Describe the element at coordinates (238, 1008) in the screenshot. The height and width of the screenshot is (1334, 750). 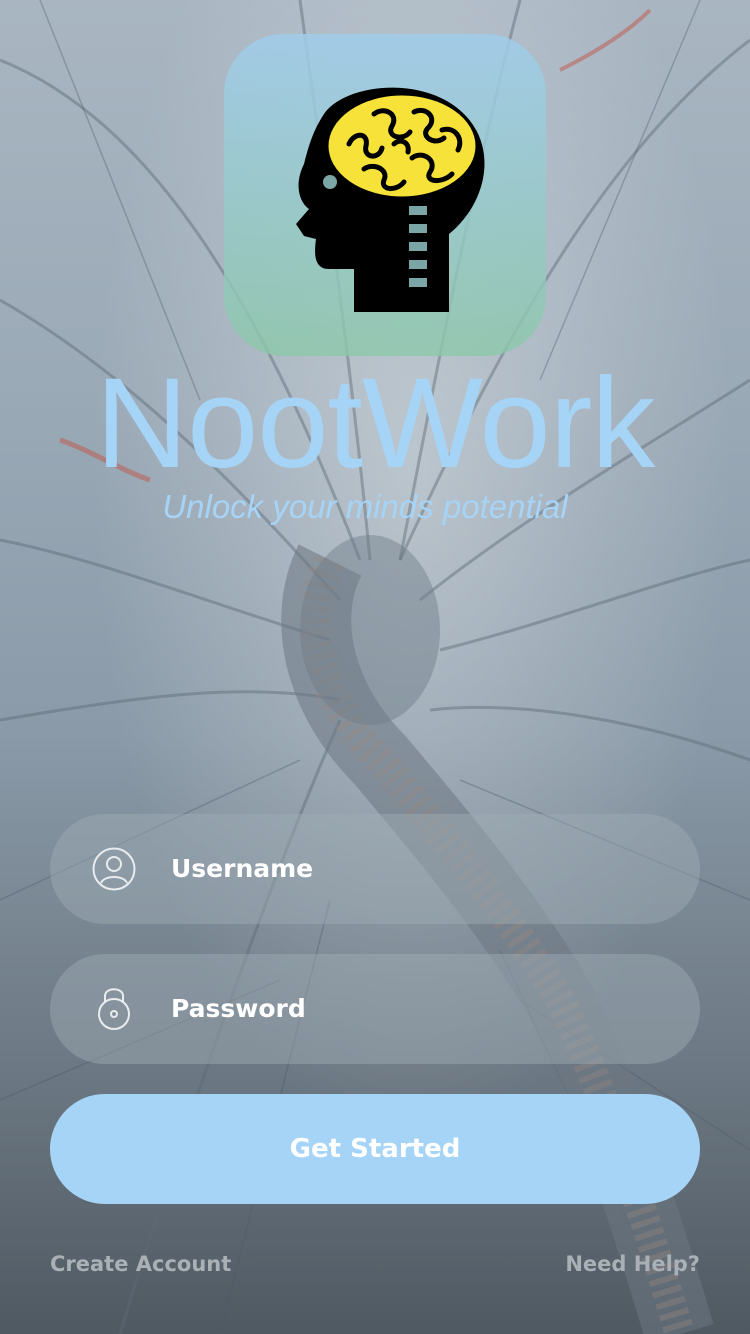
I see `password-placeholder: Password` at that location.